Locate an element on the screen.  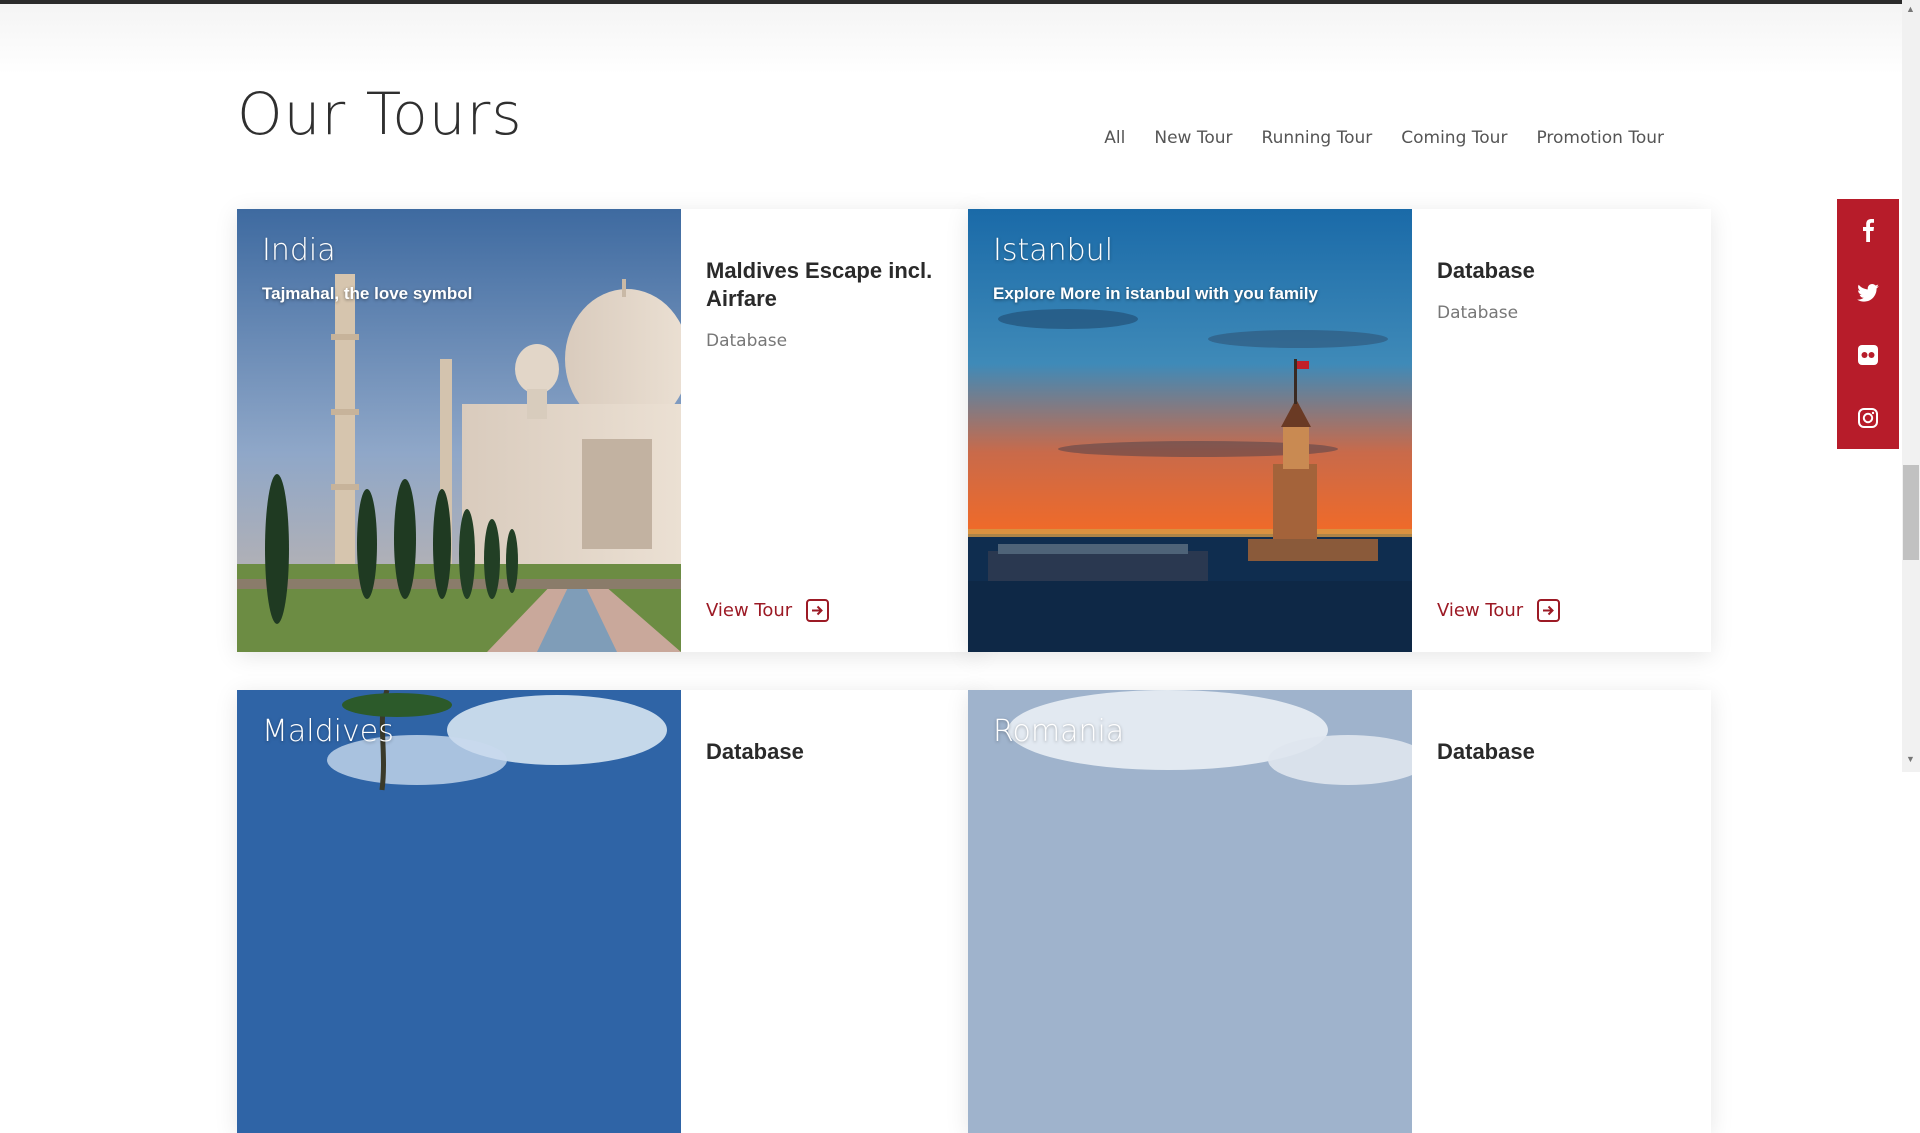
tour-image-istanbul is located at coordinates (1190, 430).